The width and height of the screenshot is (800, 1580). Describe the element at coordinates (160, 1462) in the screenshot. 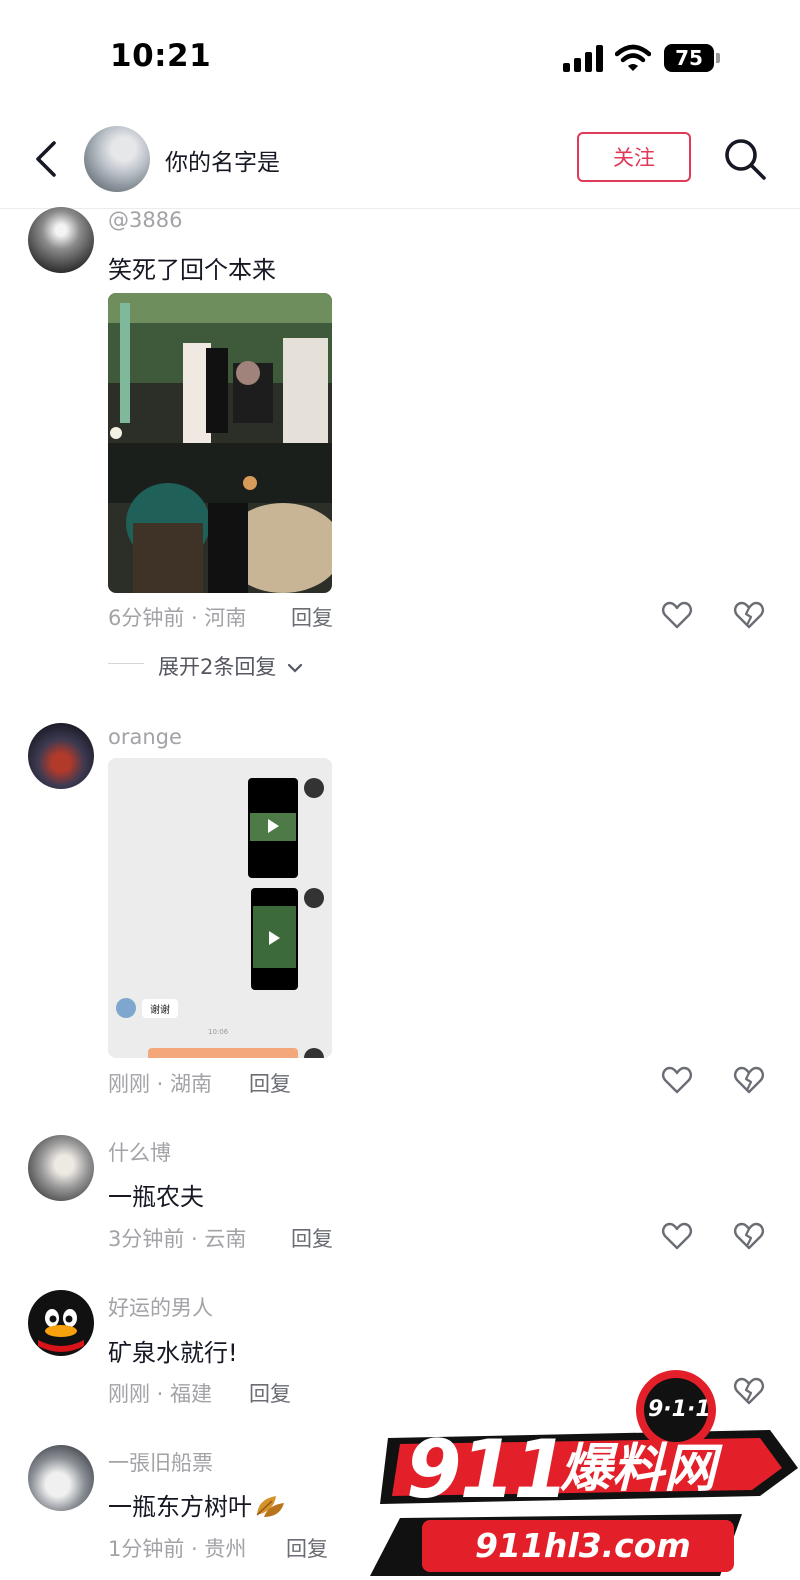

I see `comment-username: 一張旧船票` at that location.